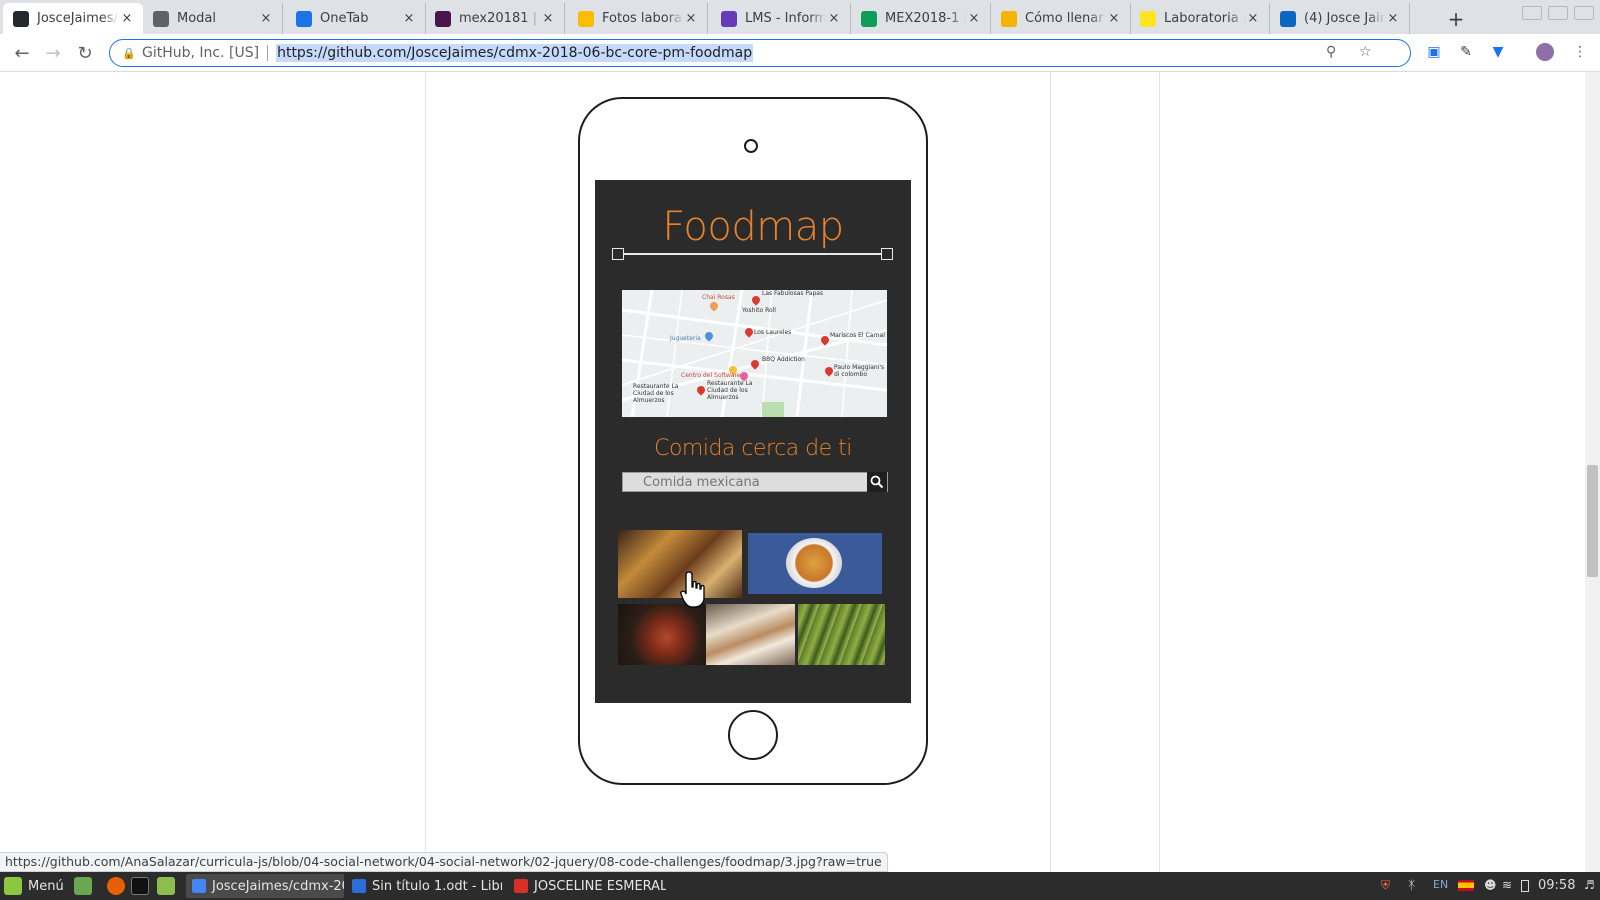 The height and width of the screenshot is (900, 1600). I want to click on zoom-icon: ⚲, so click(1331, 52).